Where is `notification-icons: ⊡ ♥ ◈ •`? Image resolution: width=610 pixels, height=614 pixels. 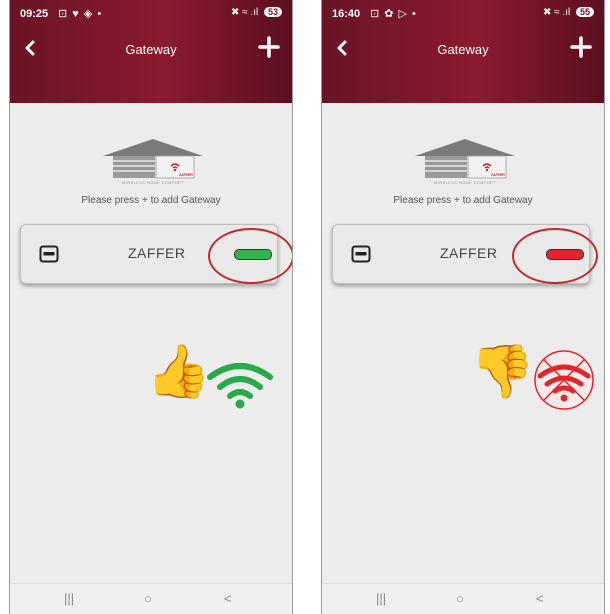 notification-icons: ⊡ ♥ ◈ • is located at coordinates (80, 14).